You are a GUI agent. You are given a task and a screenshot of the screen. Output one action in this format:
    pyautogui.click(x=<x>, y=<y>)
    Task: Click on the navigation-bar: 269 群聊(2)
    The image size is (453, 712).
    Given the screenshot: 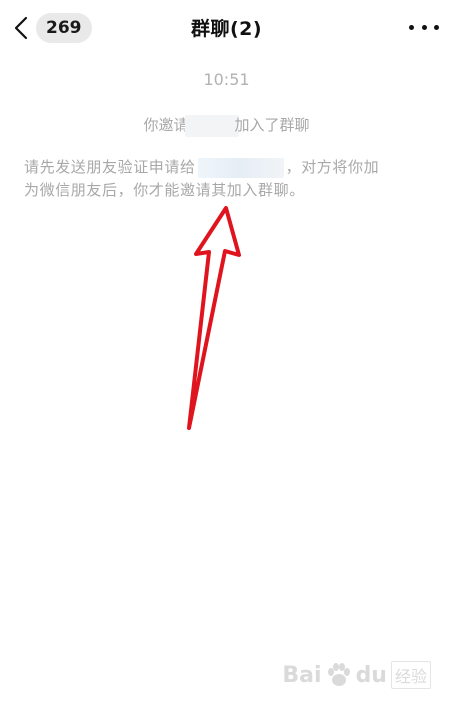 What is the action you would take?
    pyautogui.click(x=226, y=28)
    